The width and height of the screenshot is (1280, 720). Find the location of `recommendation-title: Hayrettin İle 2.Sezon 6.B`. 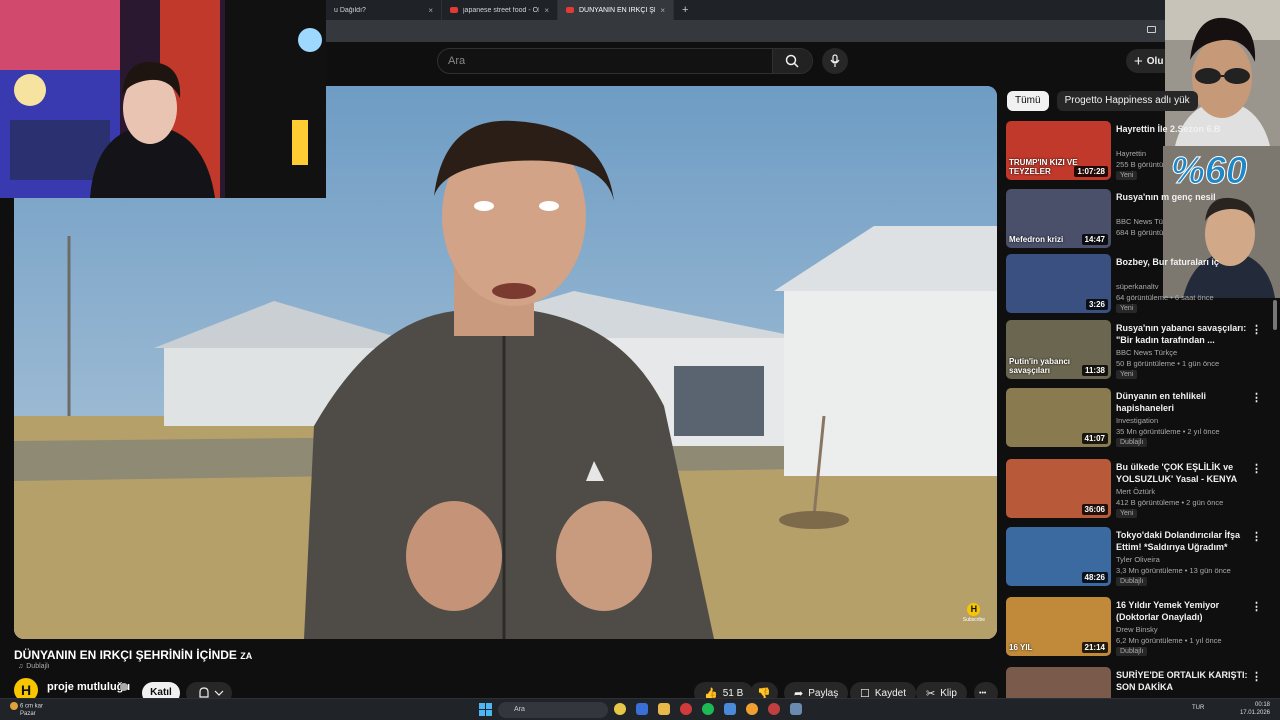

recommendation-title: Hayrettin İle 2.Sezon 6.B is located at coordinates (1186, 129).